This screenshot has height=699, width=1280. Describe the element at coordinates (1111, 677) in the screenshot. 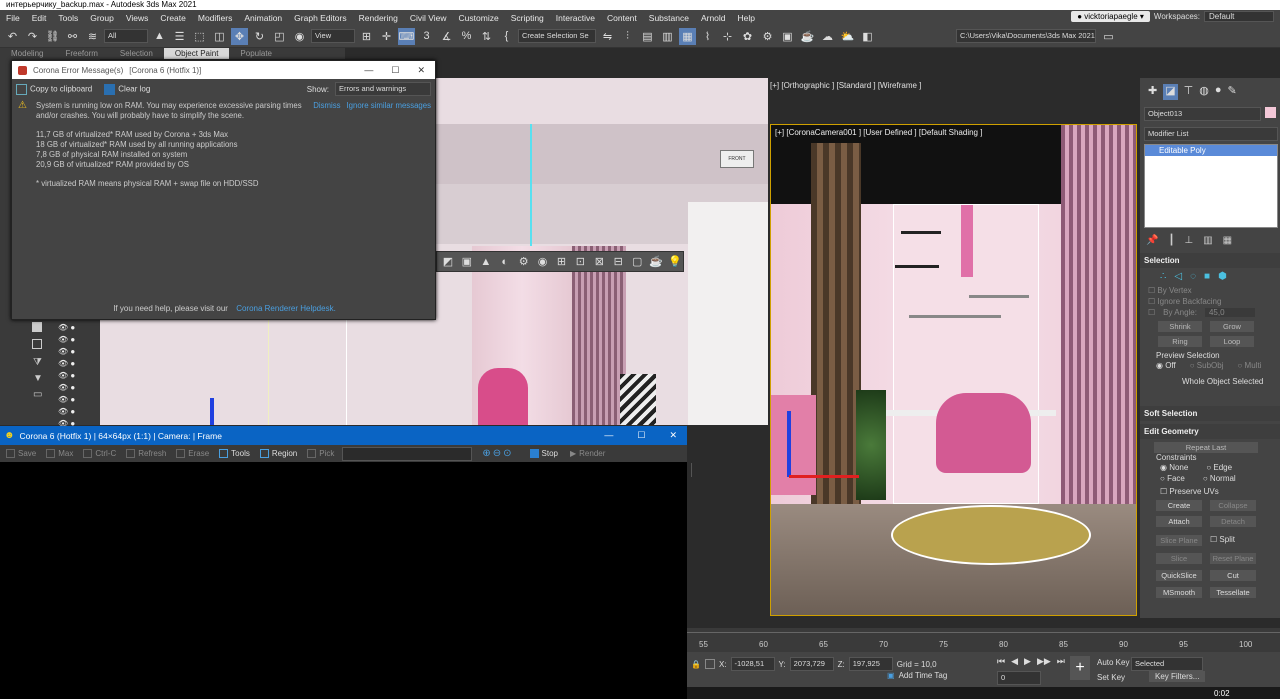

I see `set-key-button: Set Key` at that location.